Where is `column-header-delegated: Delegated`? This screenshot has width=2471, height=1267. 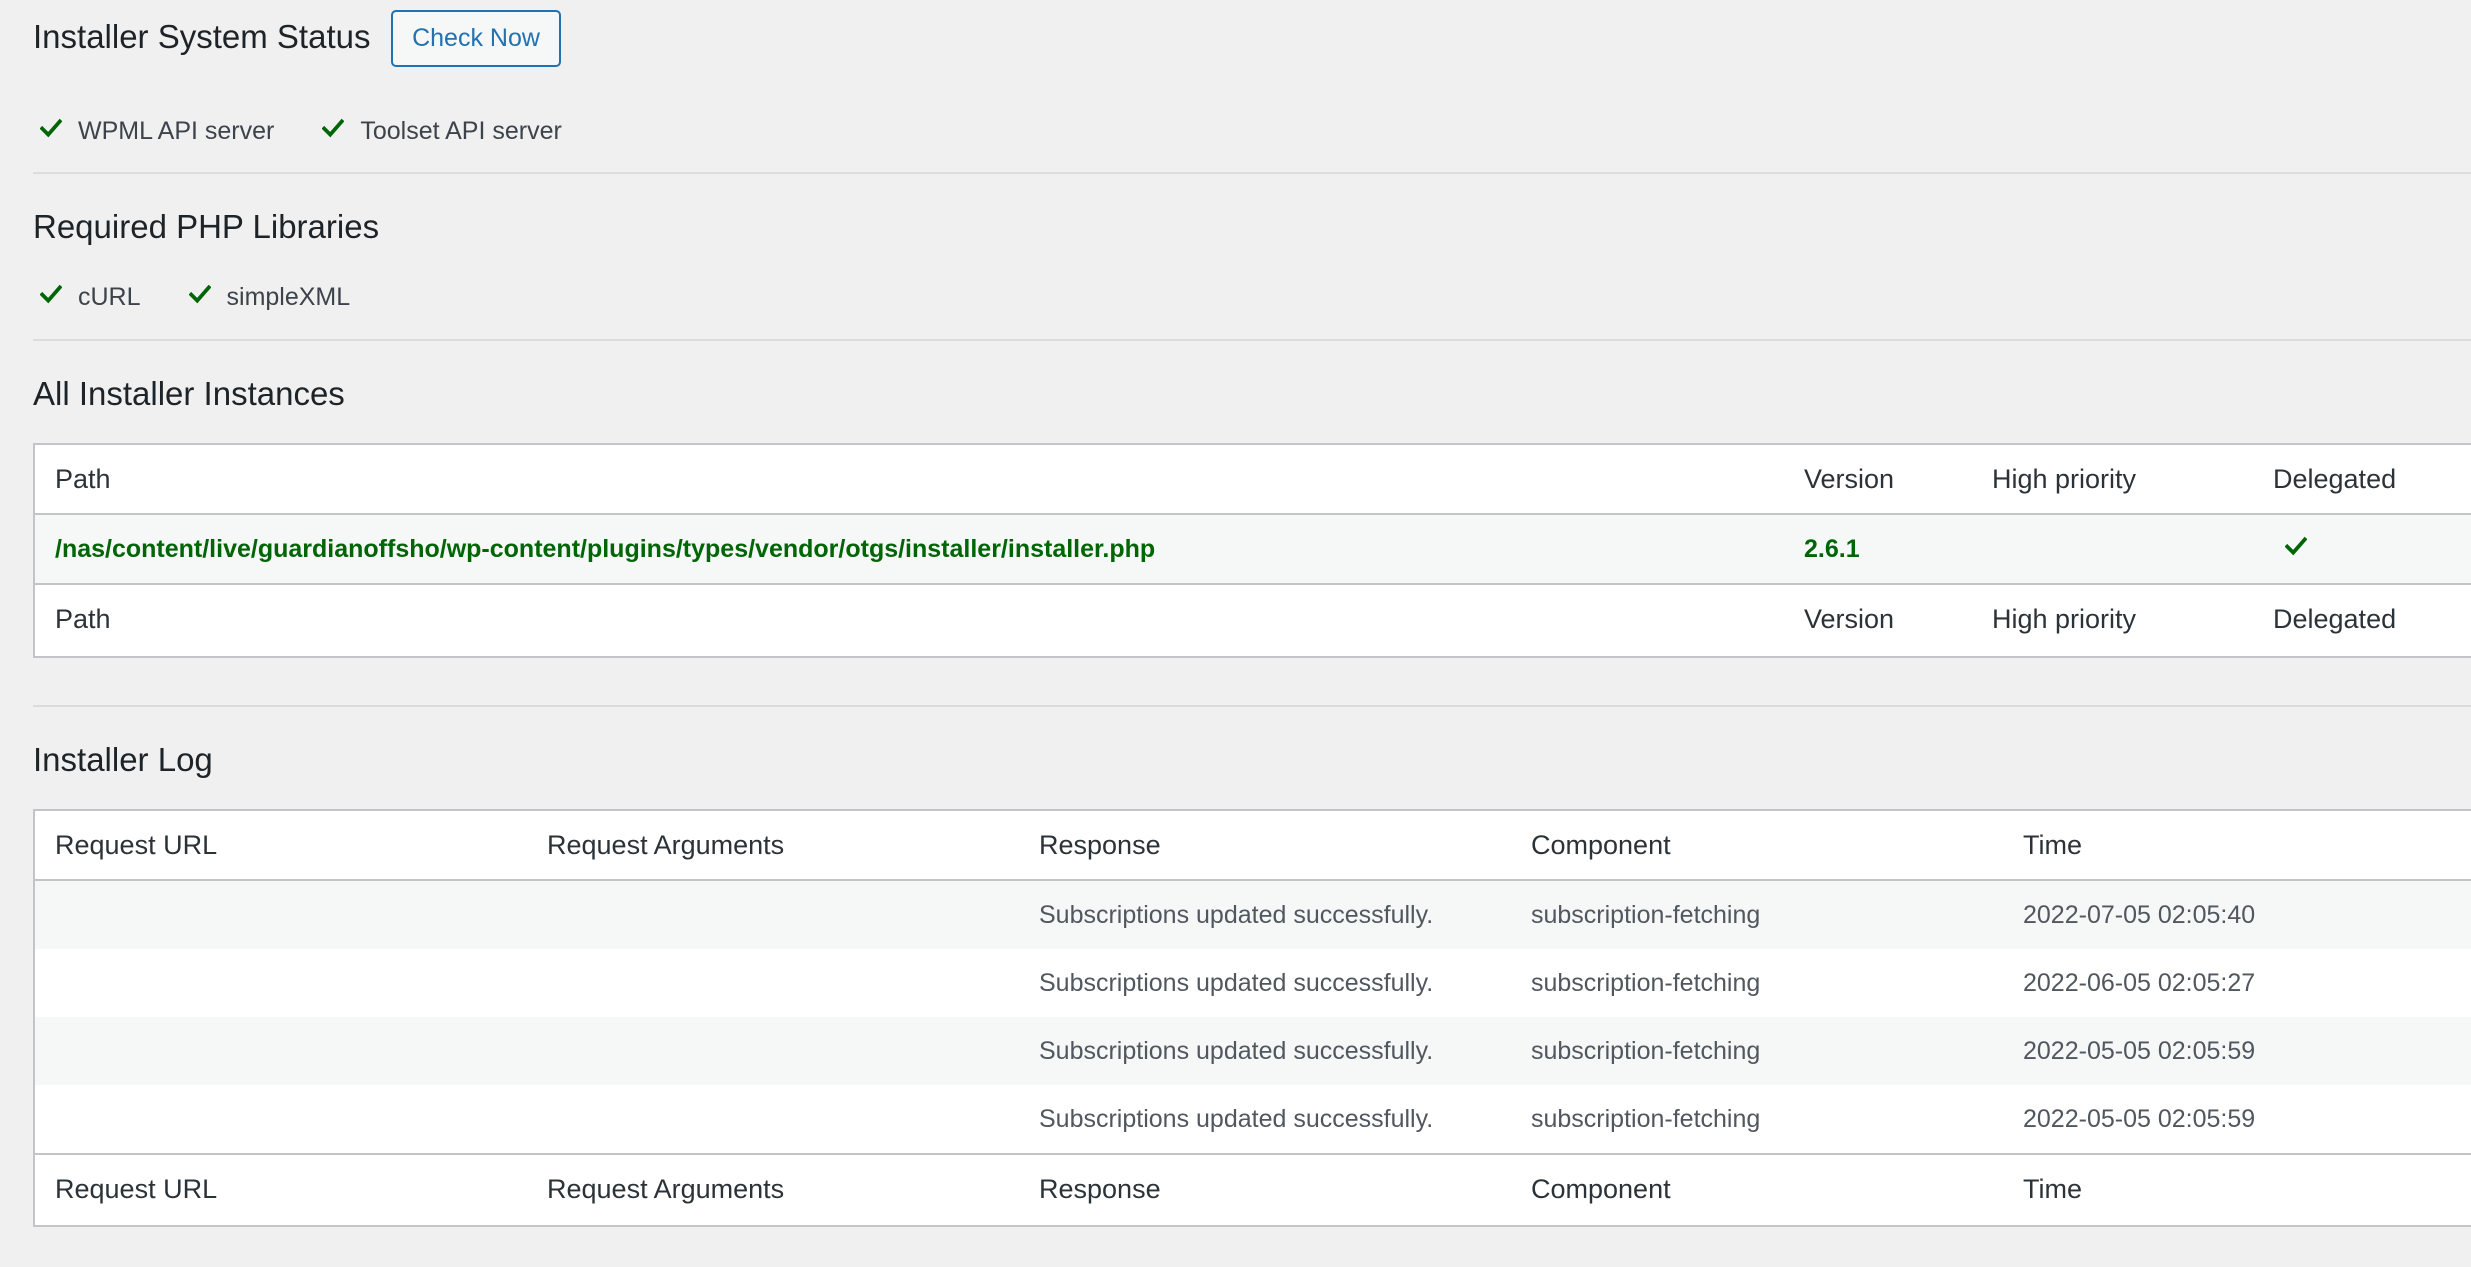 column-header-delegated: Delegated is located at coordinates (2335, 478).